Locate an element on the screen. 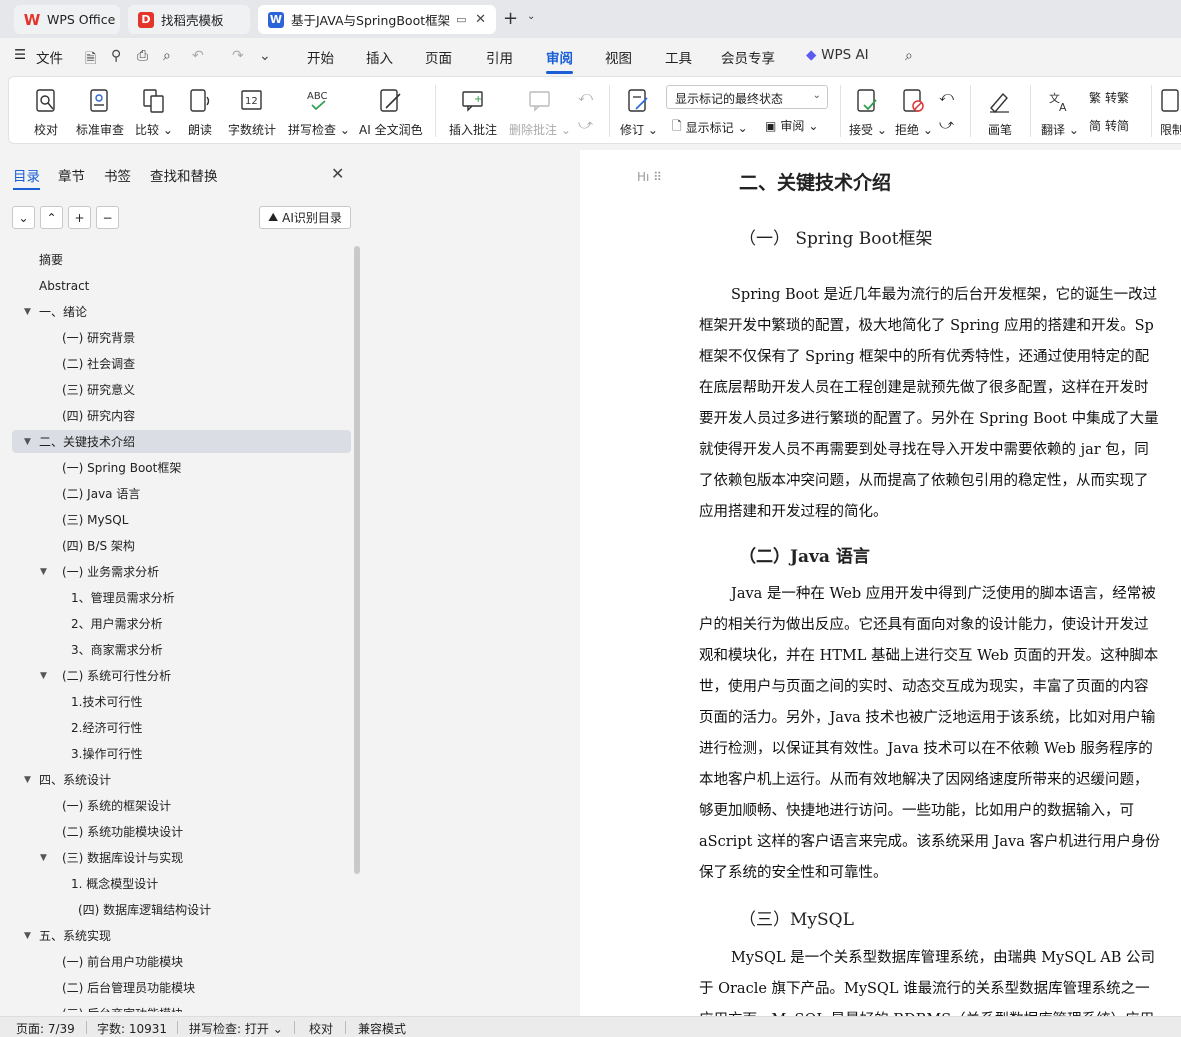  word-count-button: 12 字数统计 is located at coordinates (252, 107).